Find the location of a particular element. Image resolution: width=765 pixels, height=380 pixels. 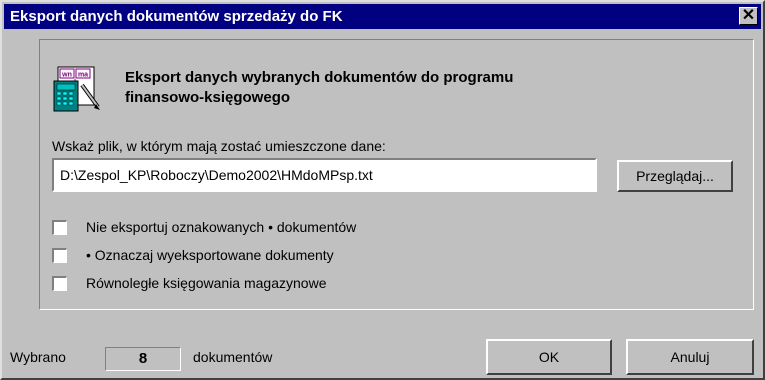

selected-count: 8 is located at coordinates (143, 359).